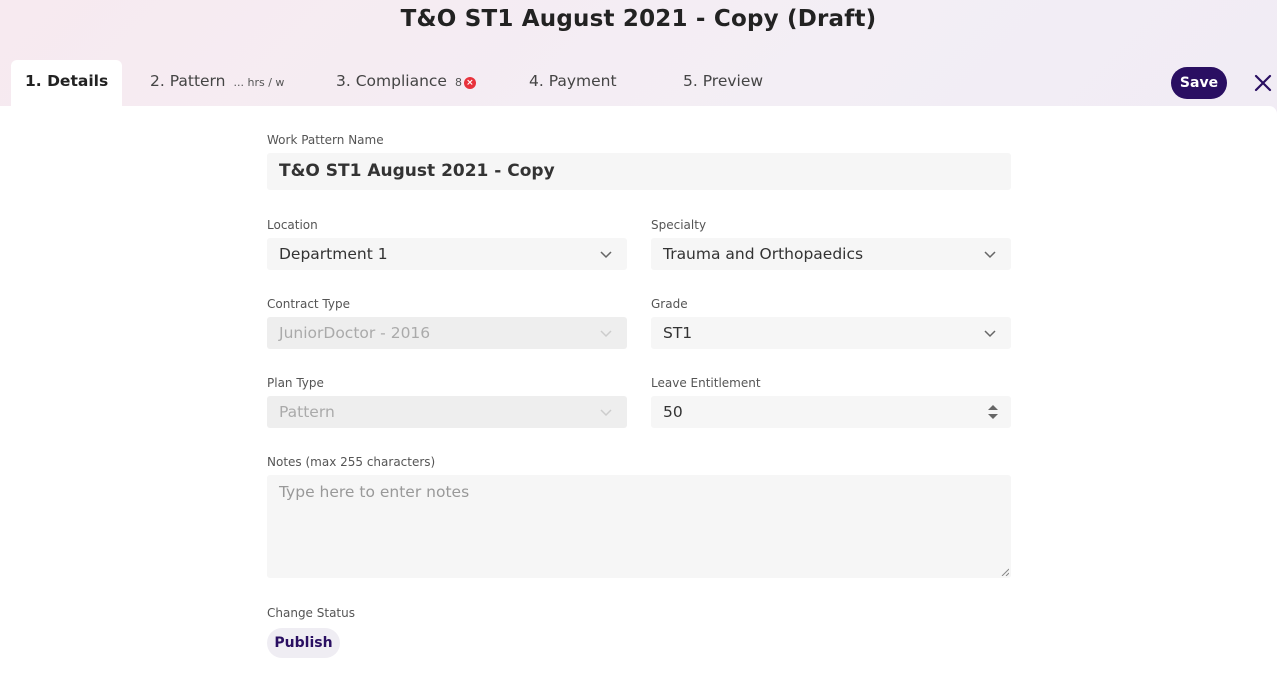  I want to click on leave-entitlement-value: 50, so click(673, 412).